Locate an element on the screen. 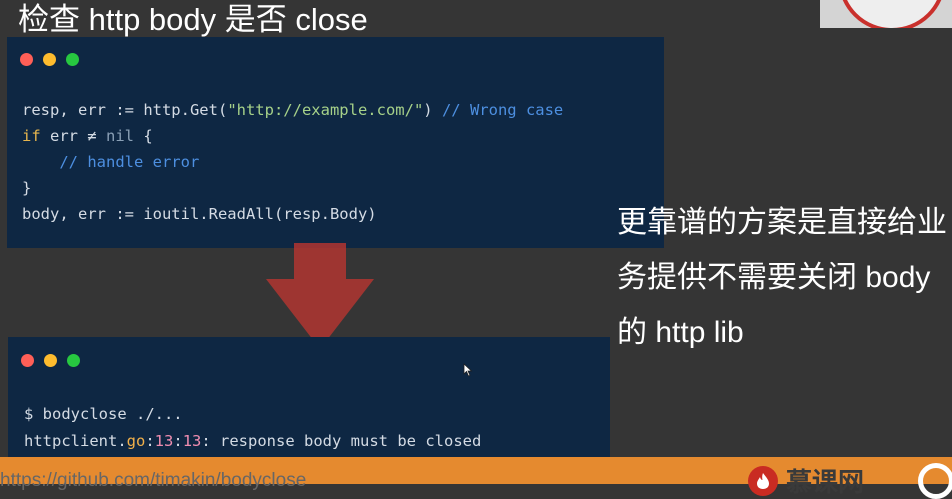  code-line: body, err := ioutil.ReadAll(resp.Body) is located at coordinates (199, 214).